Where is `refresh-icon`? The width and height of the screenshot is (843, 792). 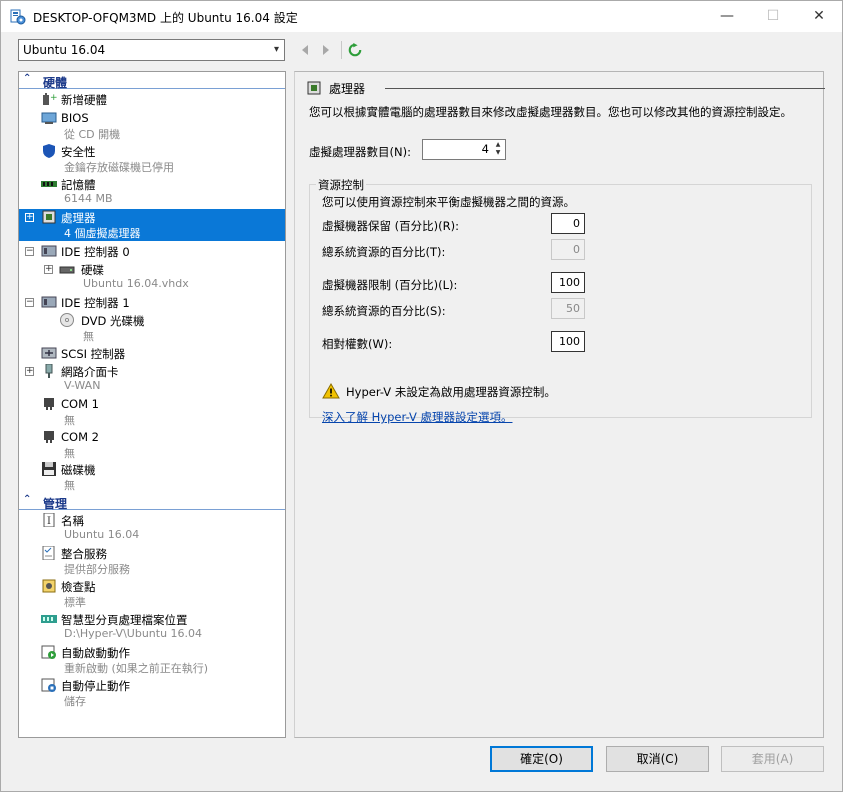 refresh-icon is located at coordinates (355, 50).